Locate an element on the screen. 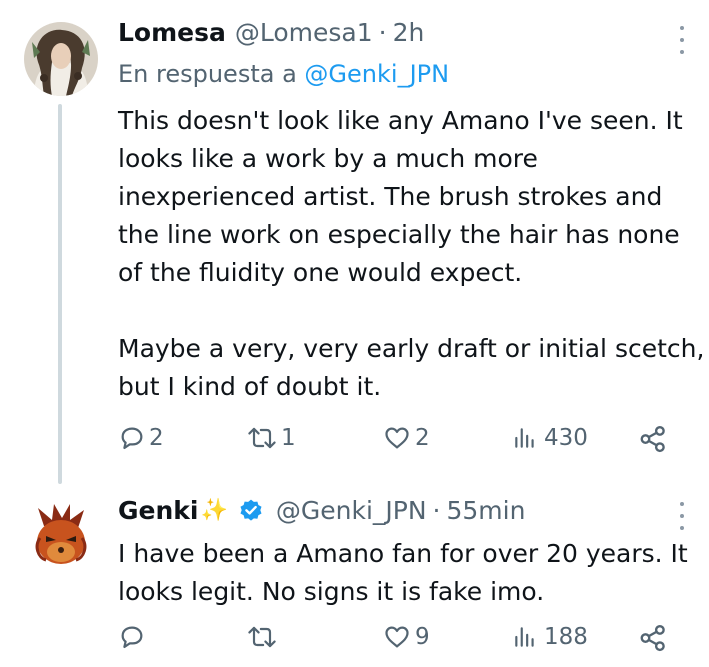  like-count: 2 is located at coordinates (422, 438).